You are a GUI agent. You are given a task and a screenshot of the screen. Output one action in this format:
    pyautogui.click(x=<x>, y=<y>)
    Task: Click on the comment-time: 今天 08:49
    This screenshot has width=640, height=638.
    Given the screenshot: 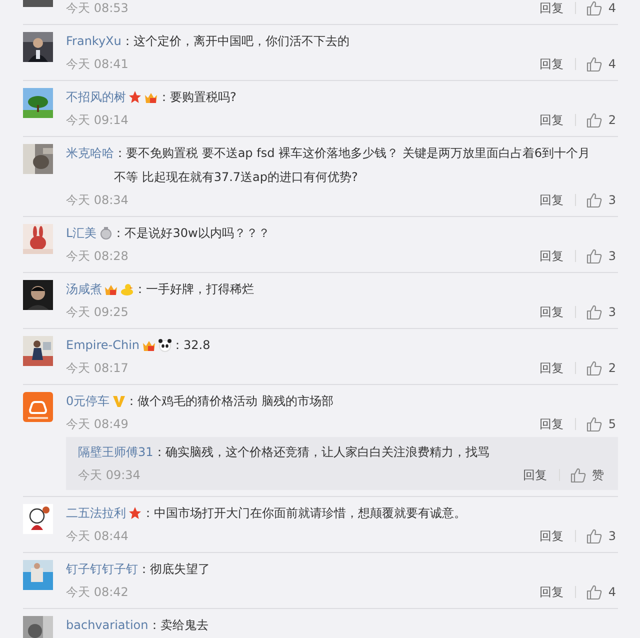 What is the action you would take?
    pyautogui.click(x=97, y=424)
    